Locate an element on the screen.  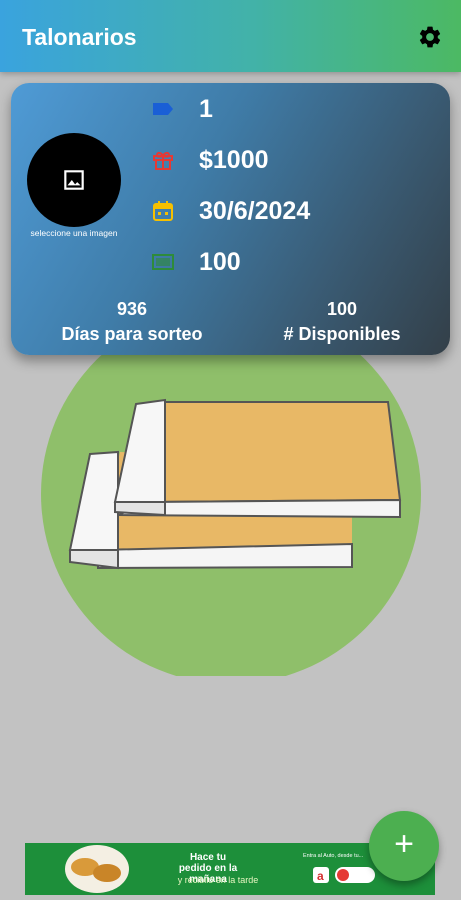
add-ticket-book-button: + is located at coordinates (404, 846).